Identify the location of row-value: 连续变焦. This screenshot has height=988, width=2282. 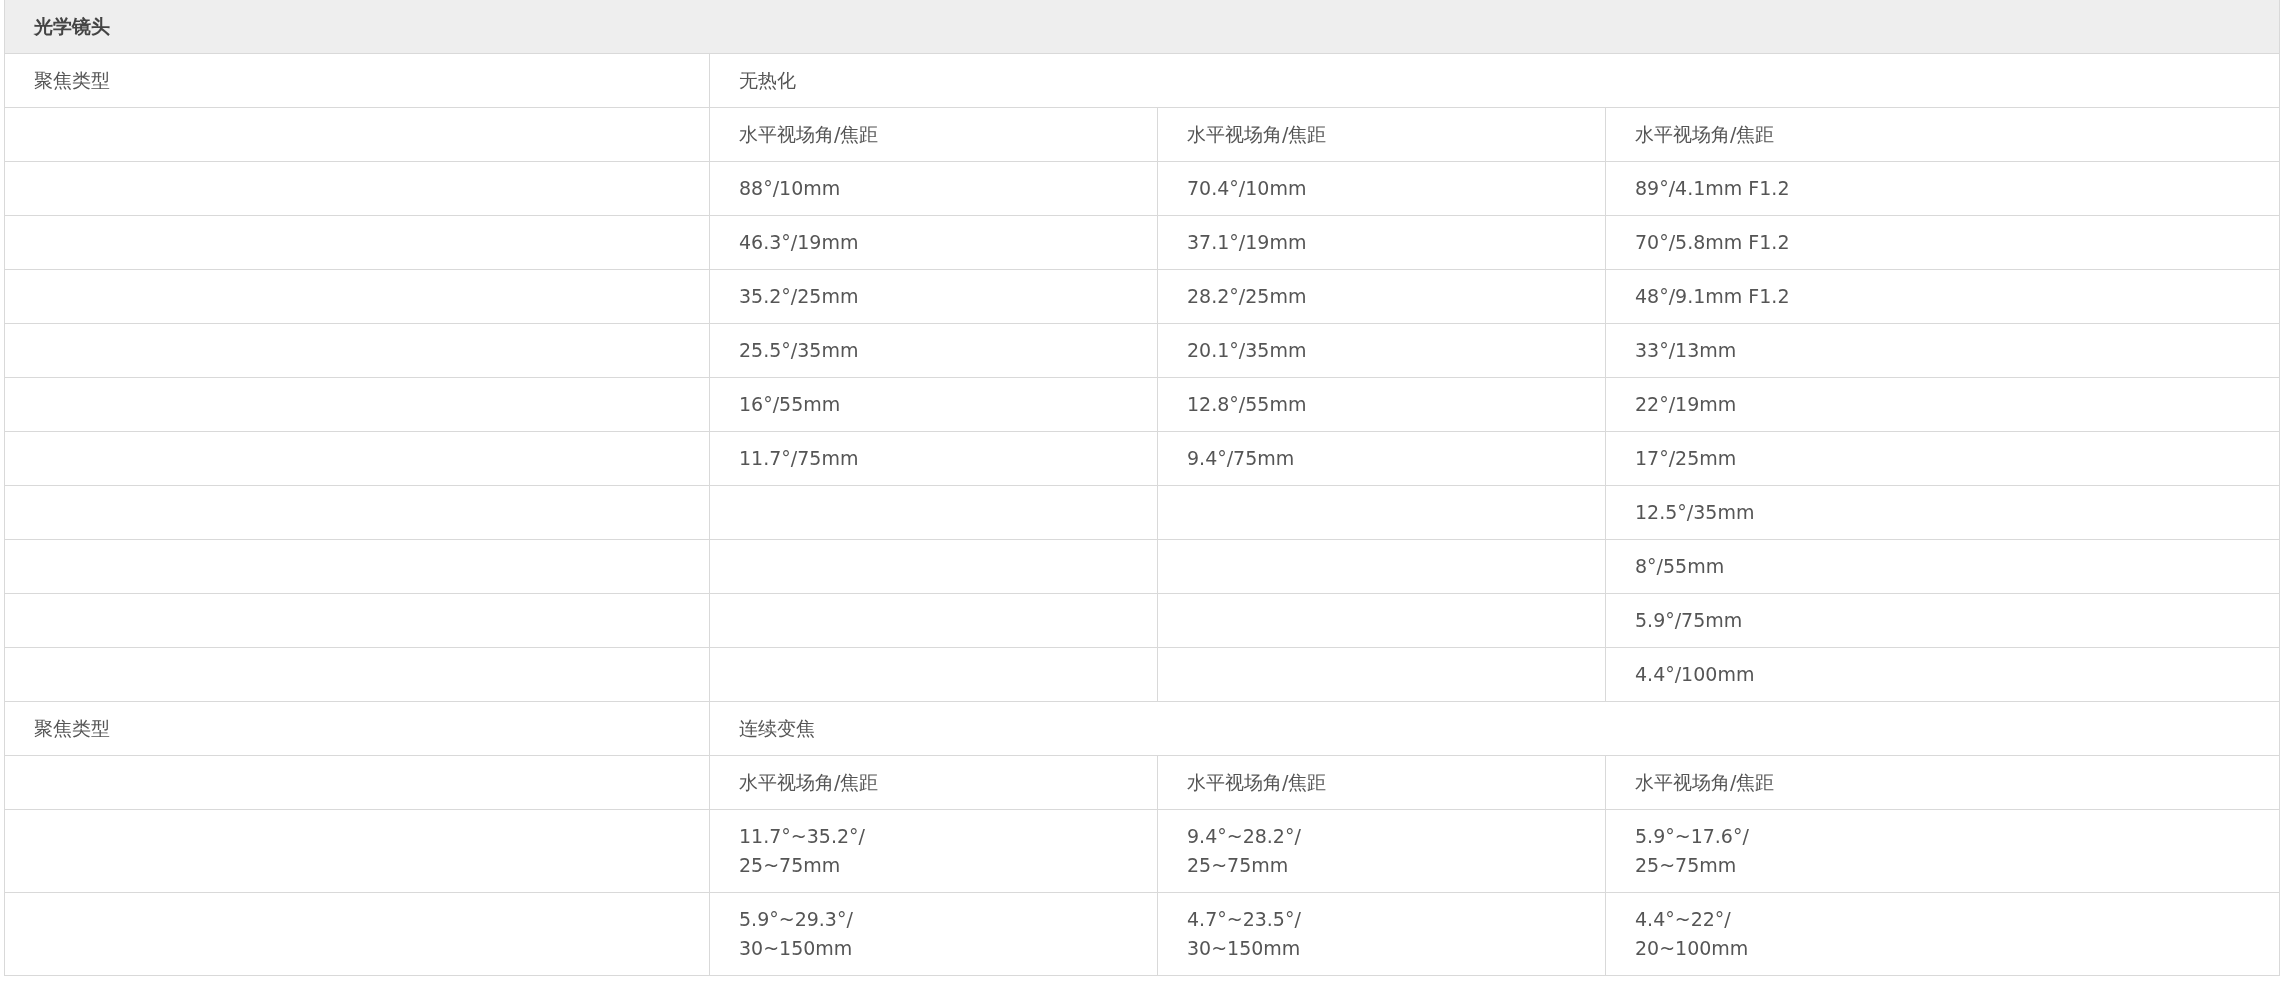
(777, 728).